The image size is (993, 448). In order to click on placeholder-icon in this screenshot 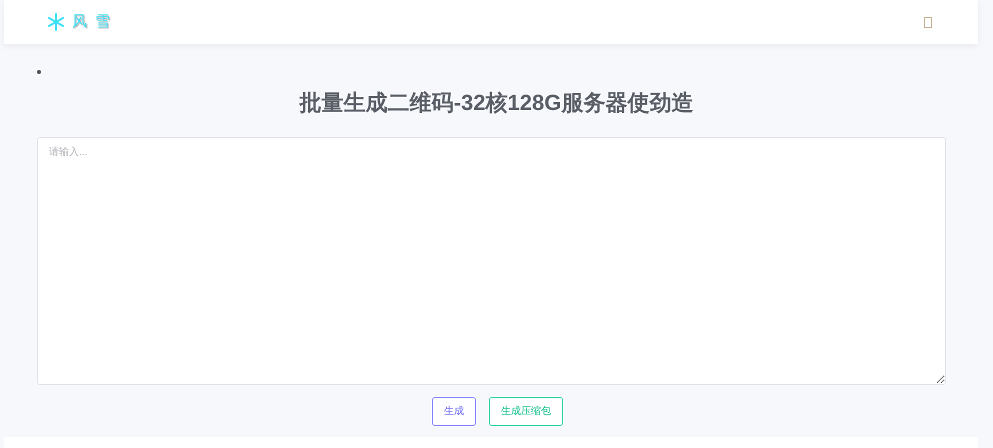, I will do `click(928, 22)`.